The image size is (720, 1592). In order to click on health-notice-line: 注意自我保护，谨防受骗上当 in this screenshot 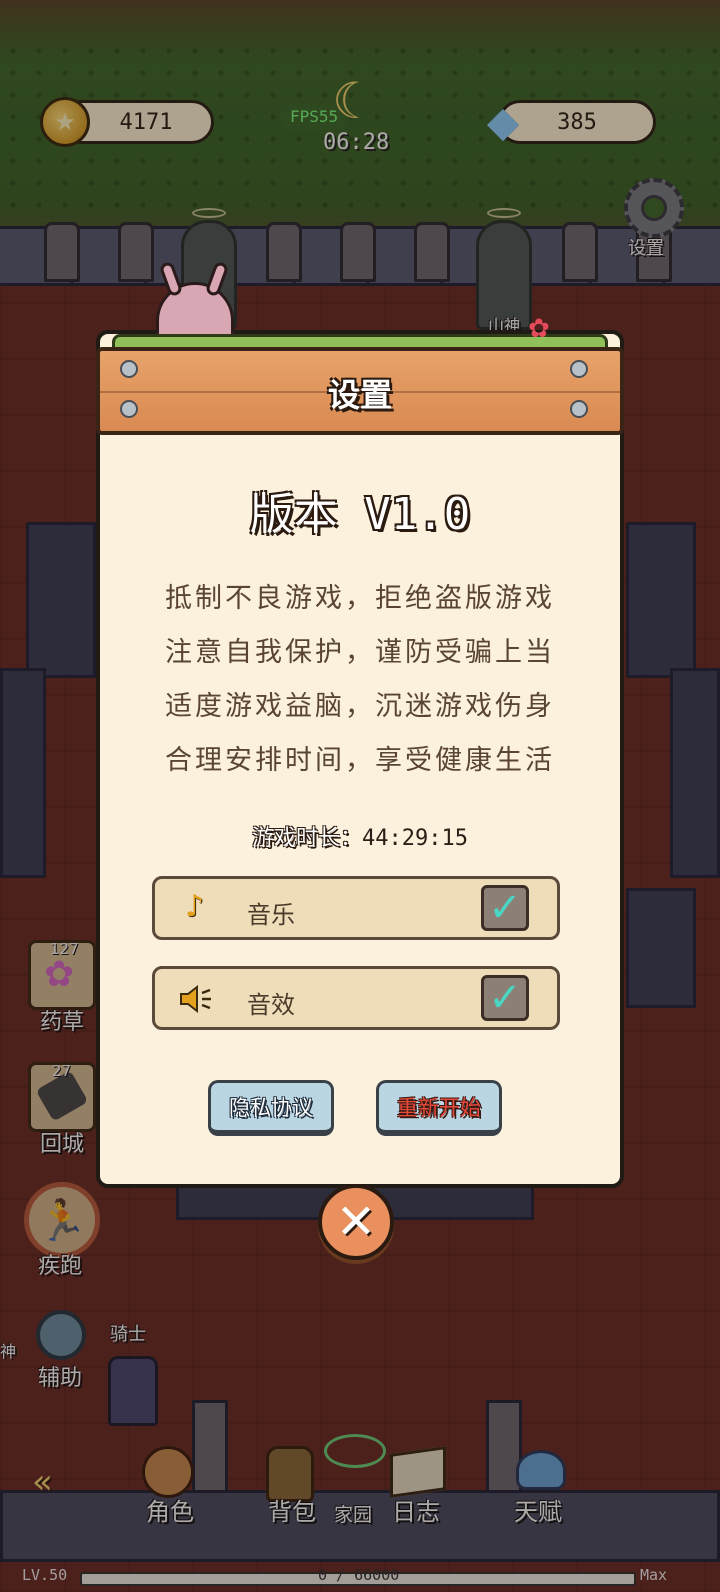, I will do `click(360, 652)`.